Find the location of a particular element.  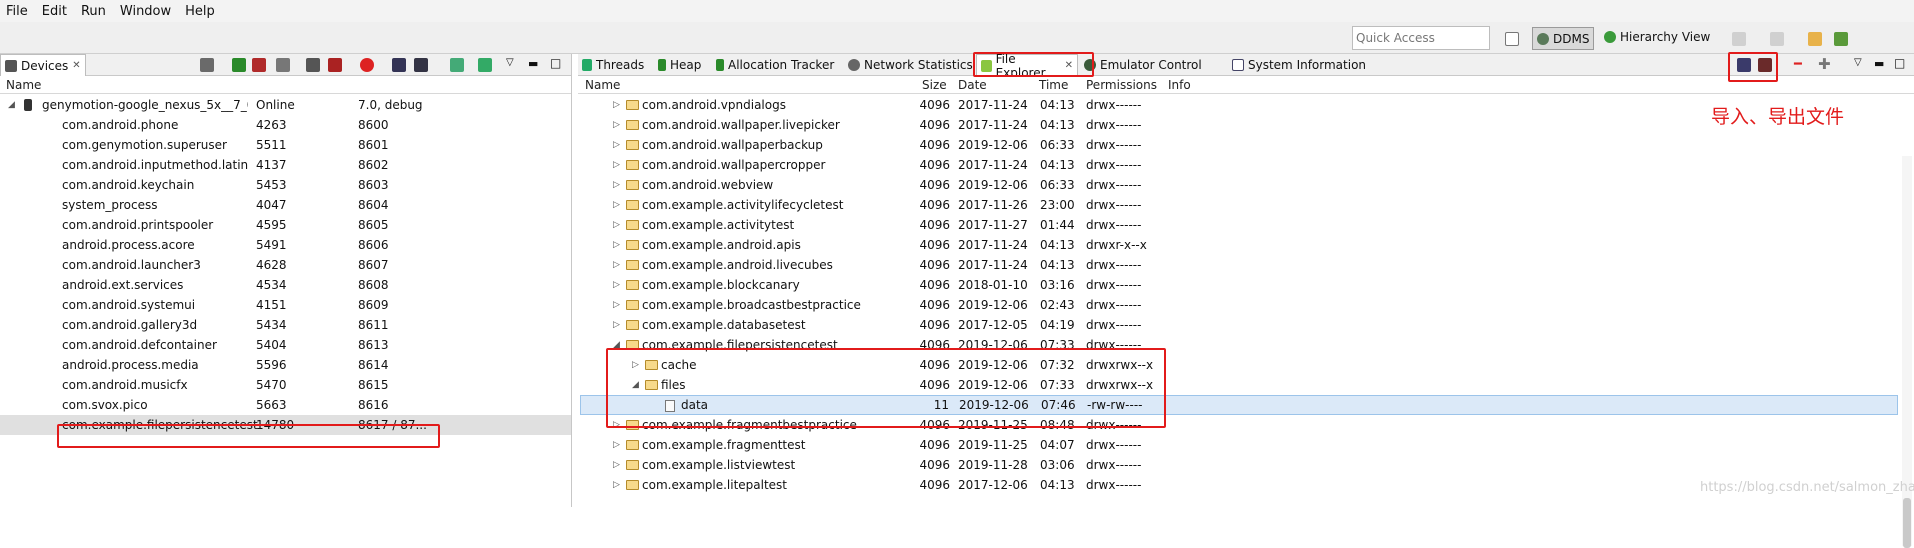

method-profiling-icon is located at coordinates (335, 65).